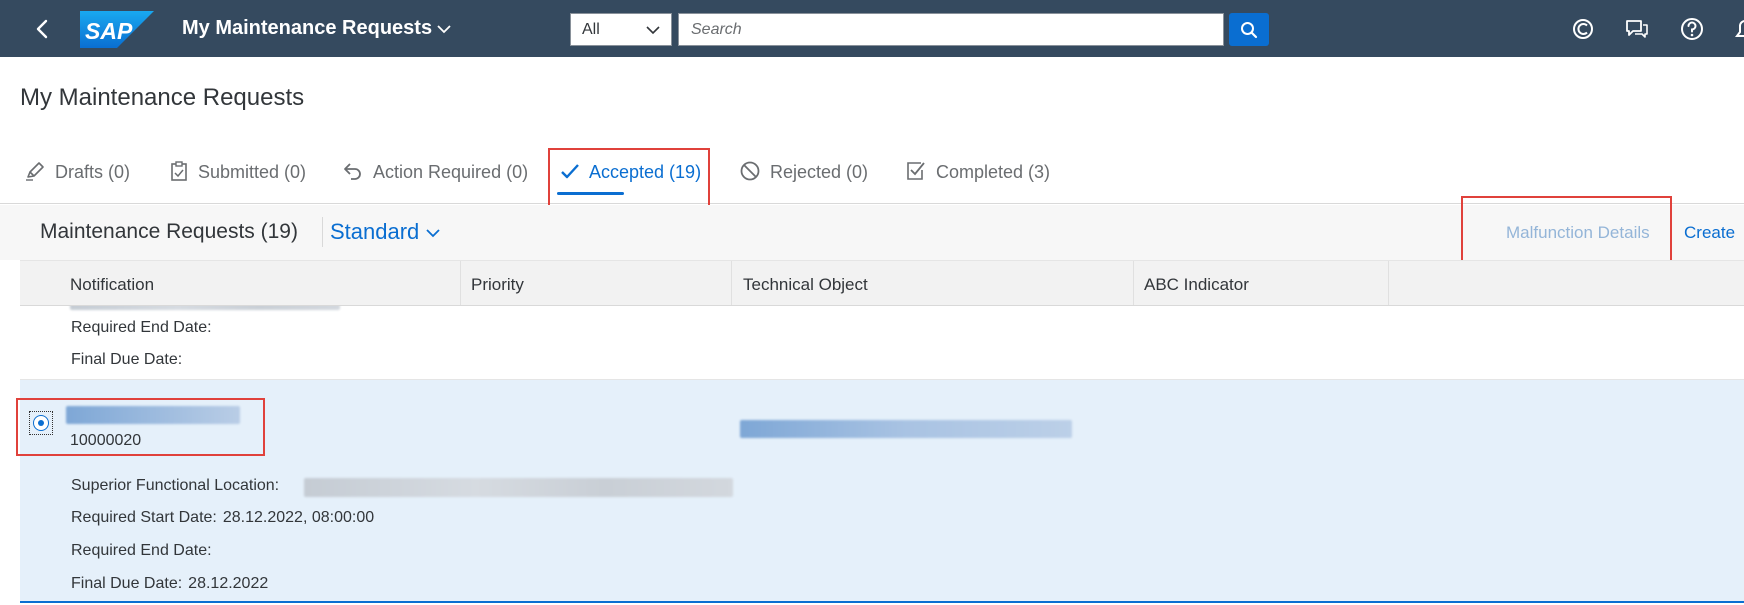 This screenshot has width=1744, height=605. What do you see at coordinates (144, 517) in the screenshot?
I see `field-label: Required Start Date:` at bounding box center [144, 517].